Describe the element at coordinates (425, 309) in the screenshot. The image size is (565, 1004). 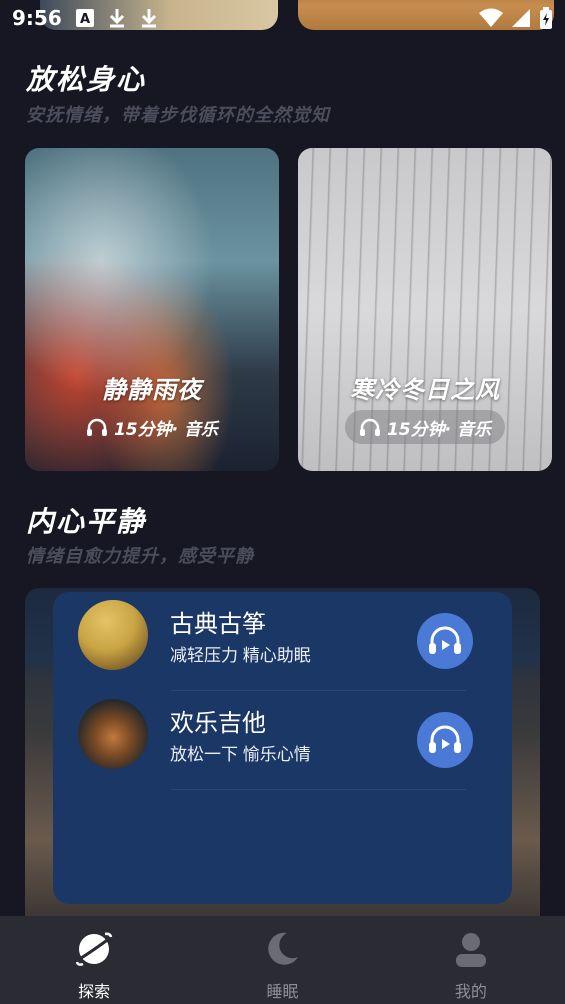
I see `card-winter-wind: 寒冷冬日之风 15分钟· 音乐` at that location.